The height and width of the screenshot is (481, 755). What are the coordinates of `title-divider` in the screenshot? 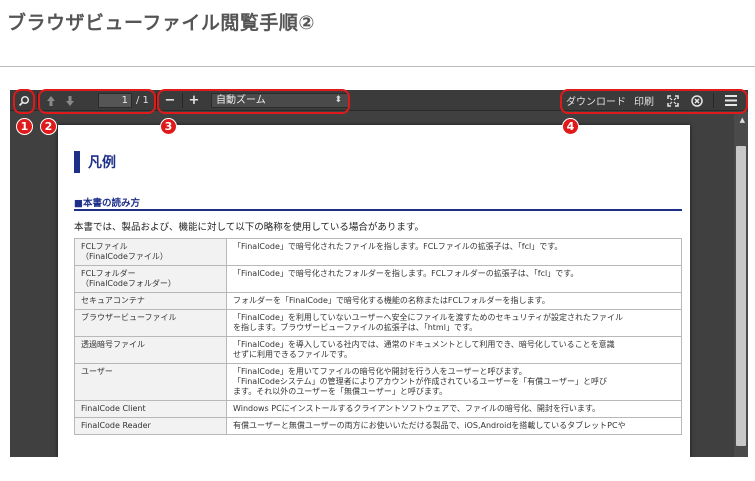 It's located at (377, 66).